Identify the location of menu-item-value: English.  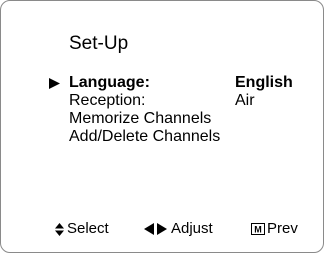
(264, 82).